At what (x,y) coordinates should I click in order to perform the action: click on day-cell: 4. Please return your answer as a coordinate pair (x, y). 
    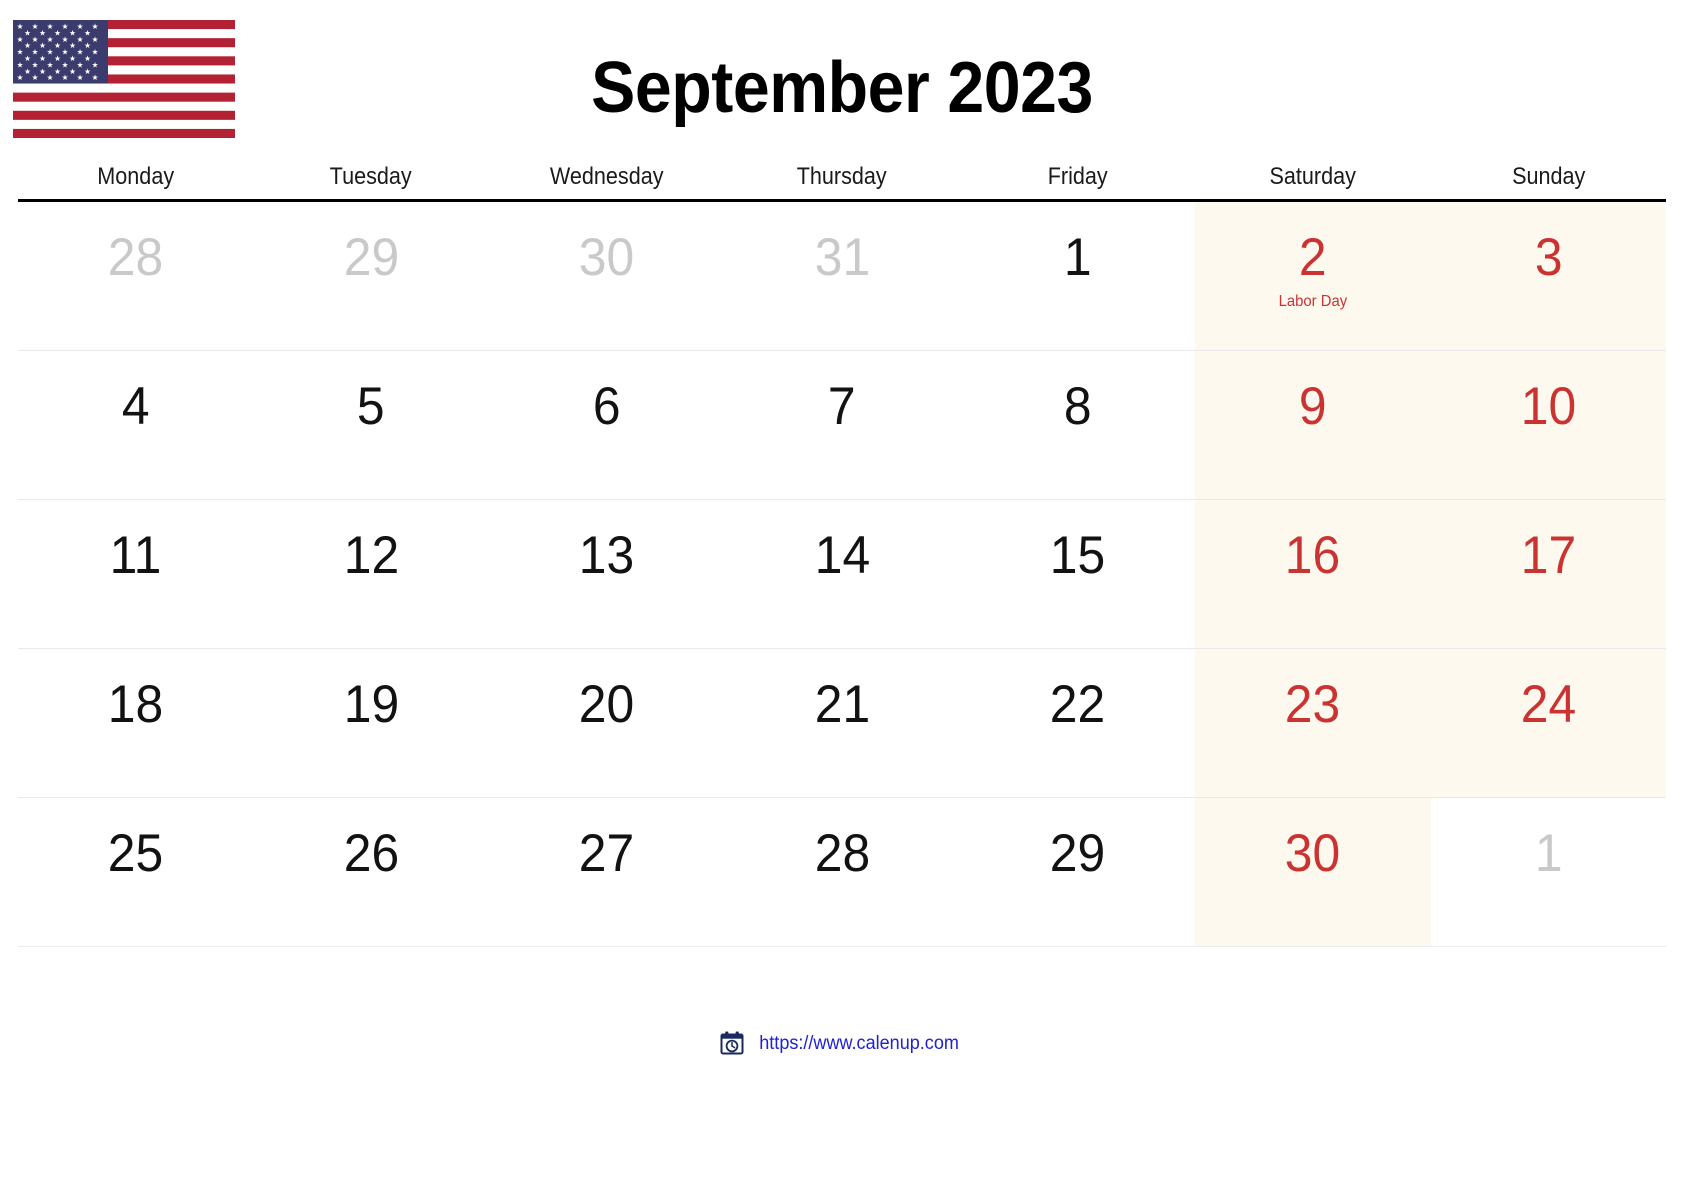
    Looking at the image, I should click on (135, 425).